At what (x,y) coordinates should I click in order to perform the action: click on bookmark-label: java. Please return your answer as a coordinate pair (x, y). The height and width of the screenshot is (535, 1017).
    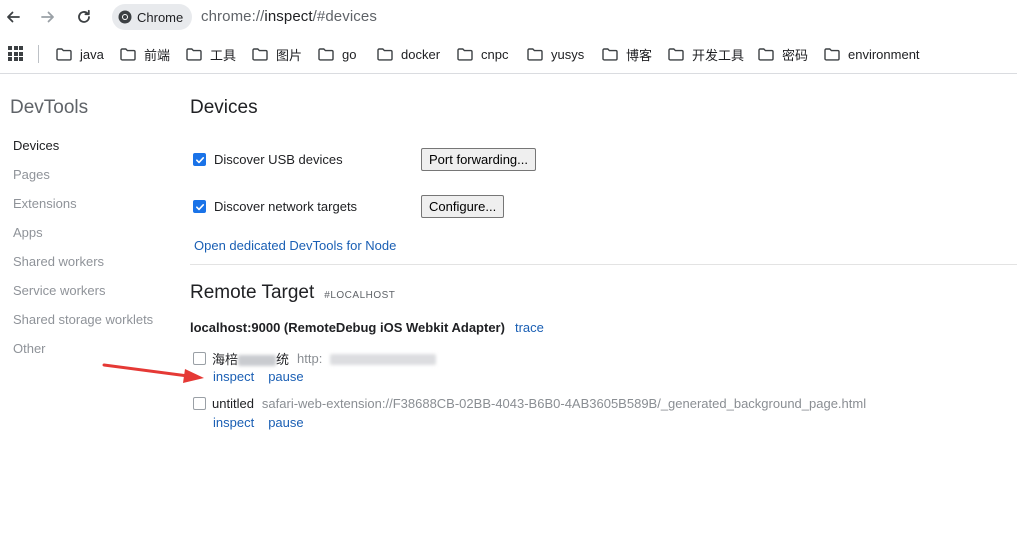
    Looking at the image, I should click on (92, 54).